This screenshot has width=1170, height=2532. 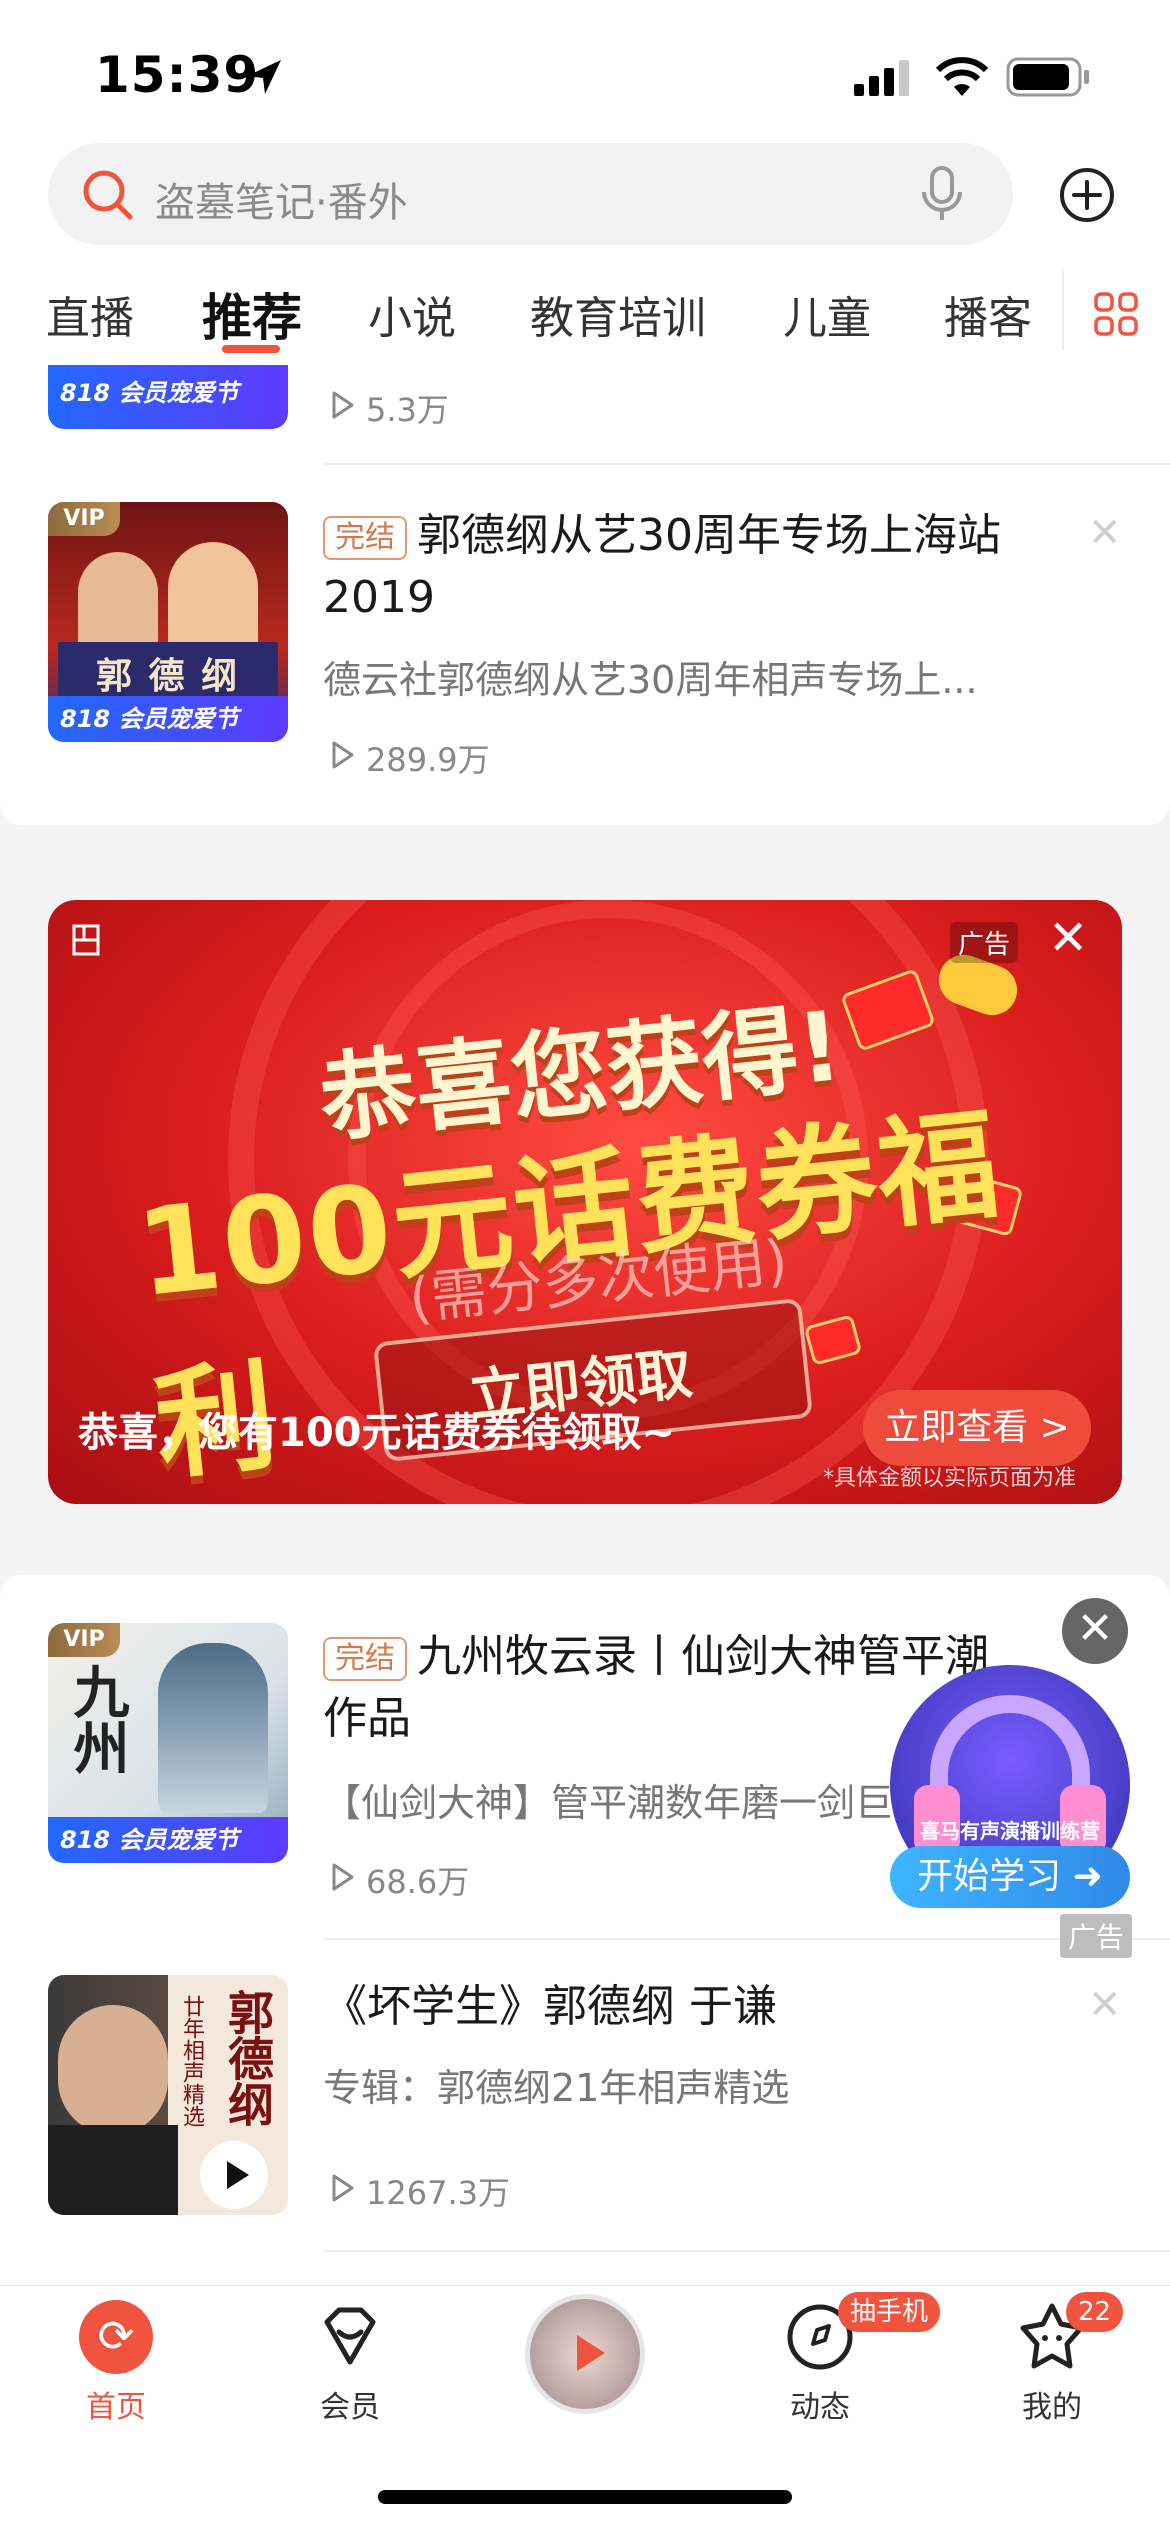 What do you see at coordinates (1087, 1876) in the screenshot?
I see `arrow-right-icon: ➜` at bounding box center [1087, 1876].